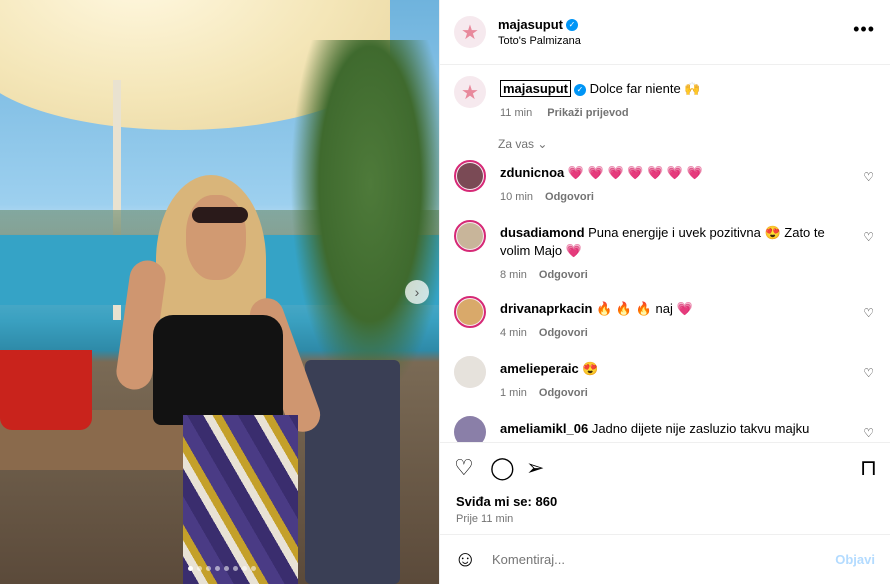 This screenshot has height=585, width=890. What do you see at coordinates (530, 24) in the screenshot?
I see `author-username: majasuput` at bounding box center [530, 24].